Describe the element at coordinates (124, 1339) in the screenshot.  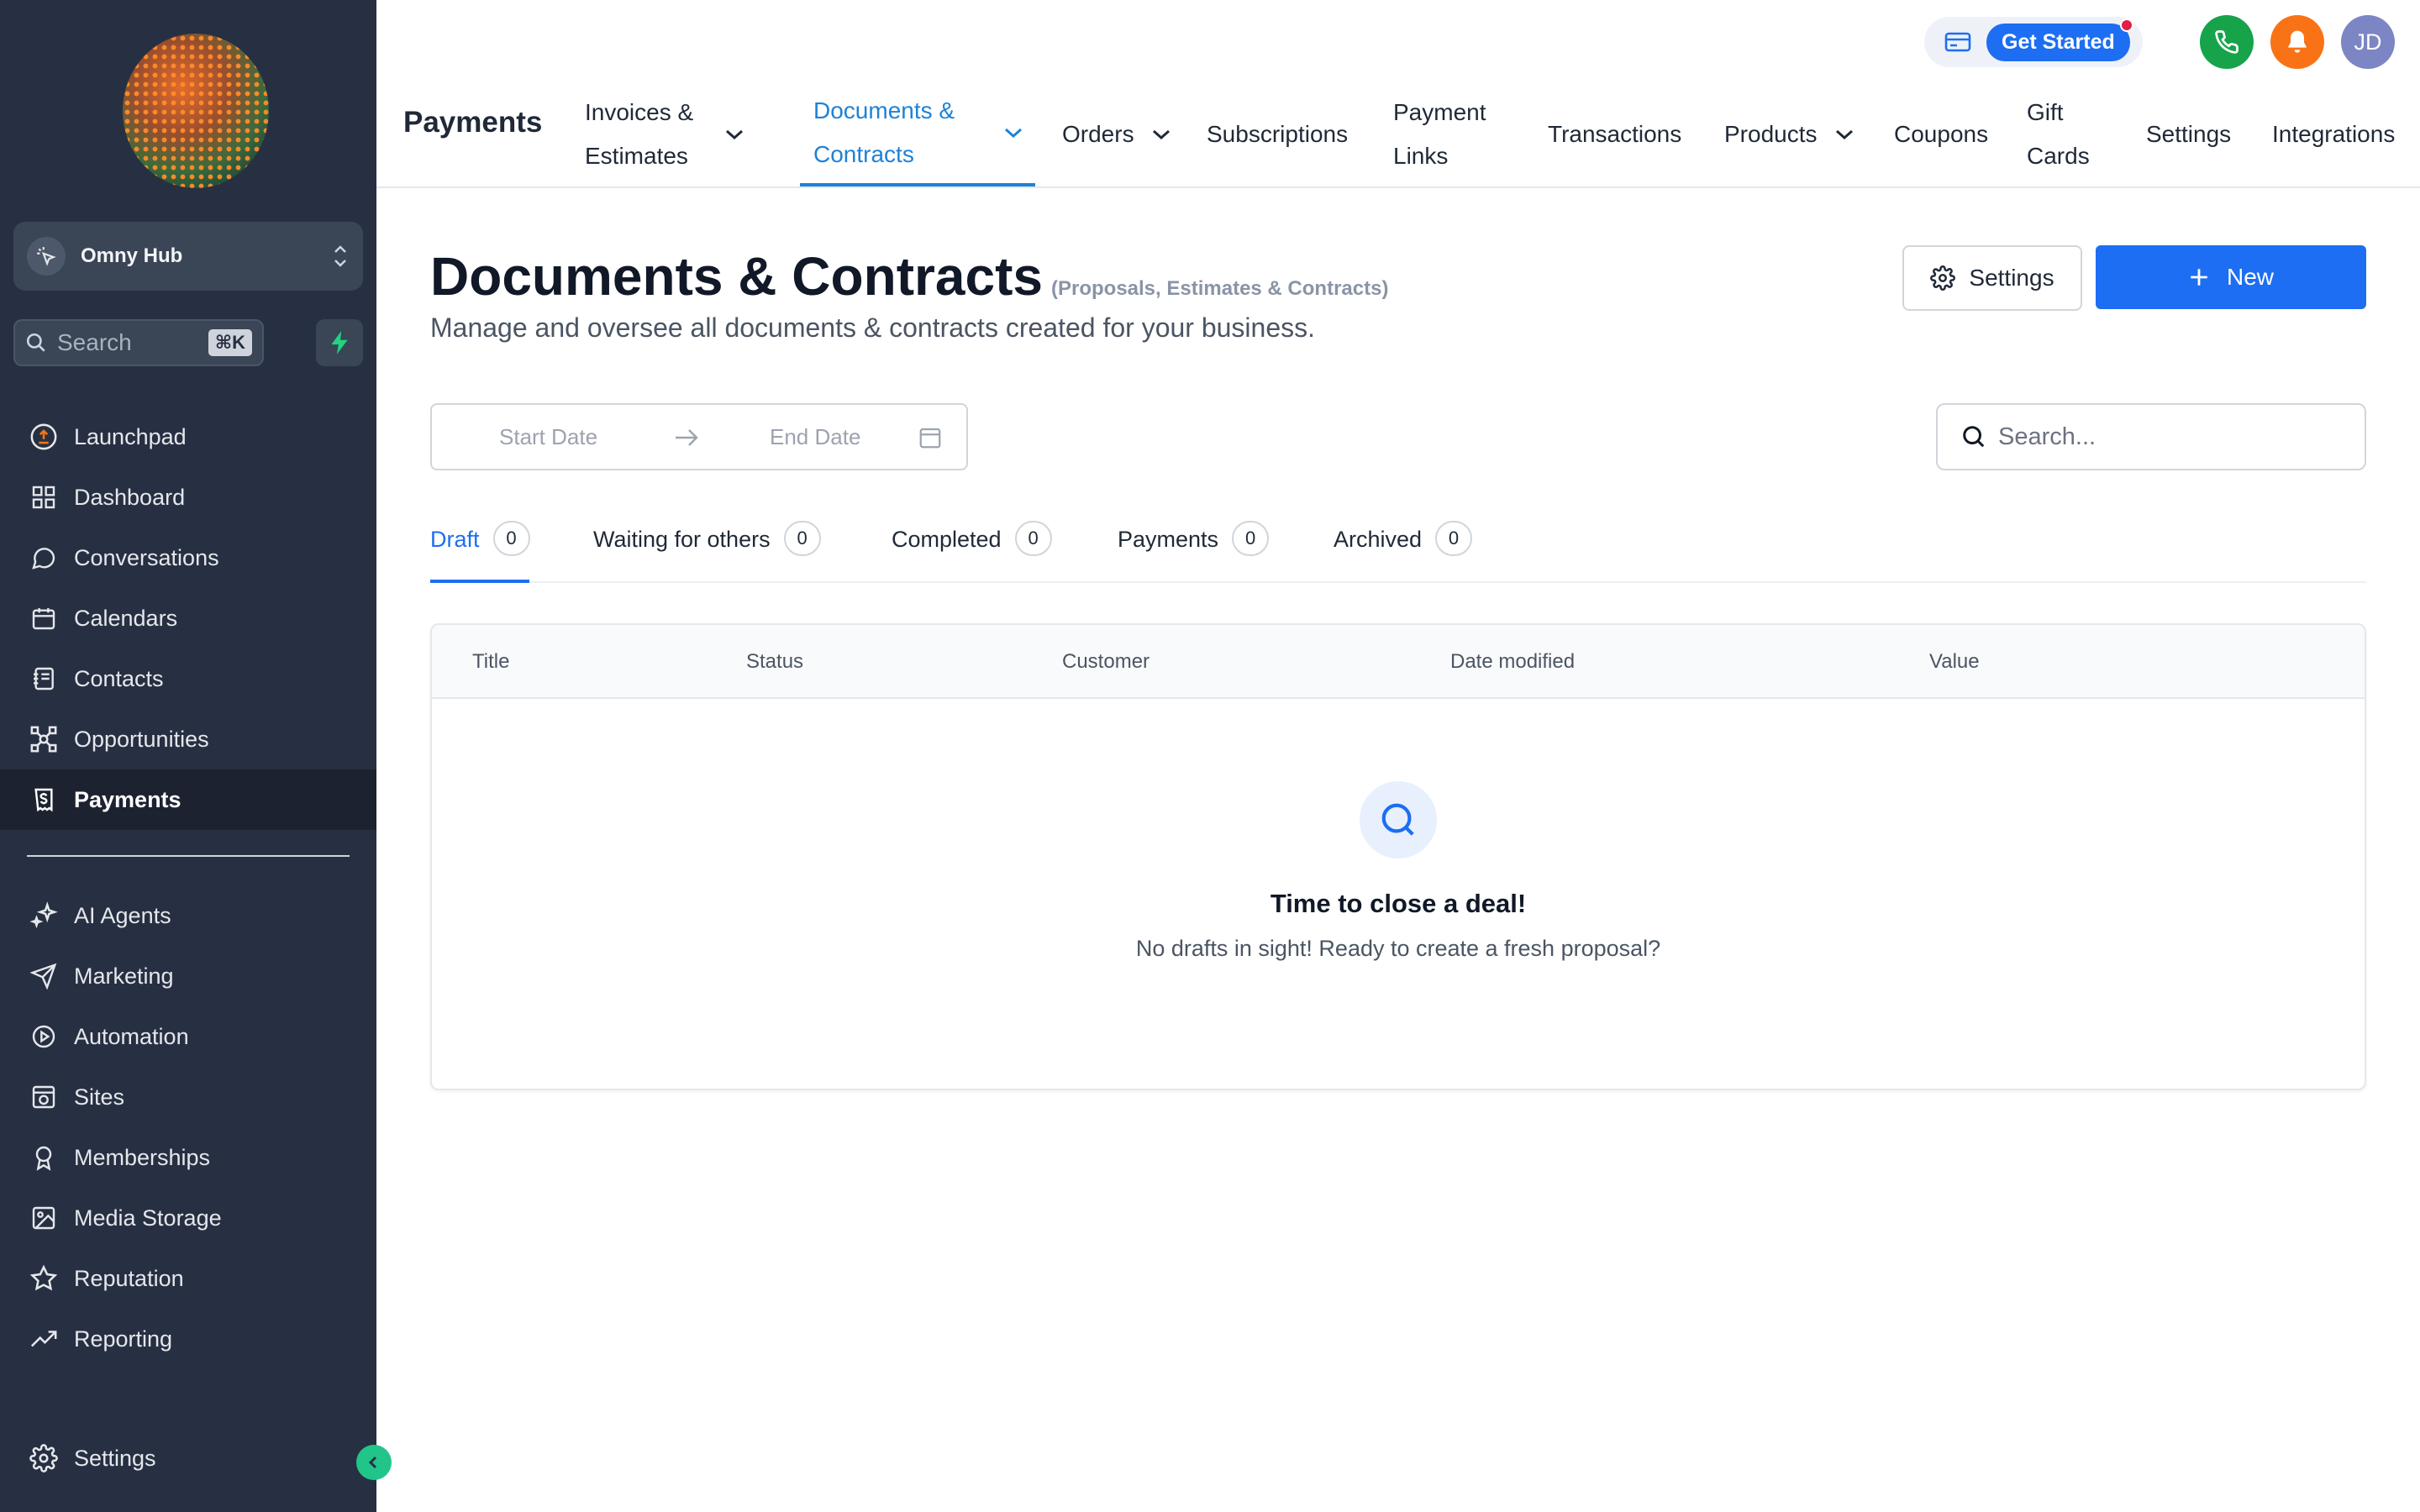
I see `sidebar-item-label: Reporting` at that location.